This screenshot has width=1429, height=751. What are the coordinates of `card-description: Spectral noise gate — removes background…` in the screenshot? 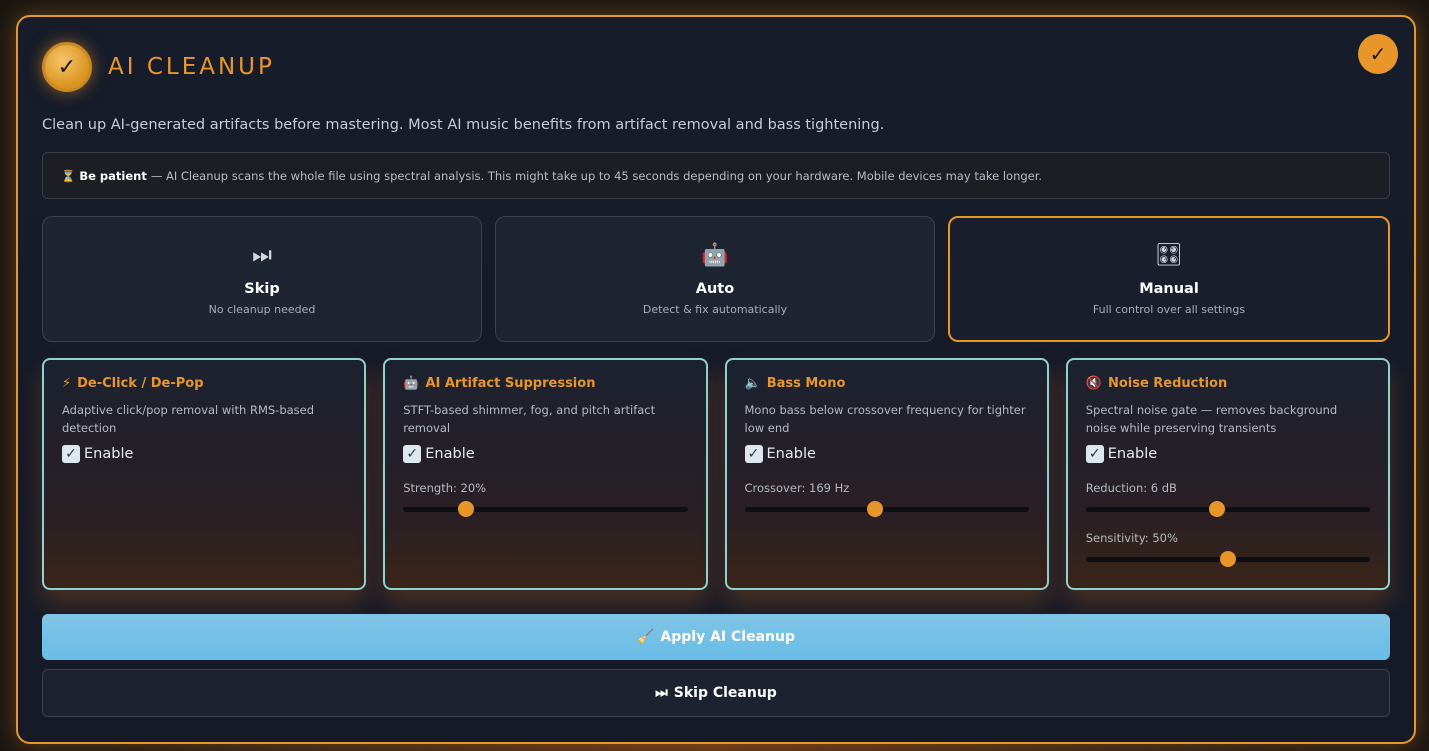 It's located at (1211, 419).